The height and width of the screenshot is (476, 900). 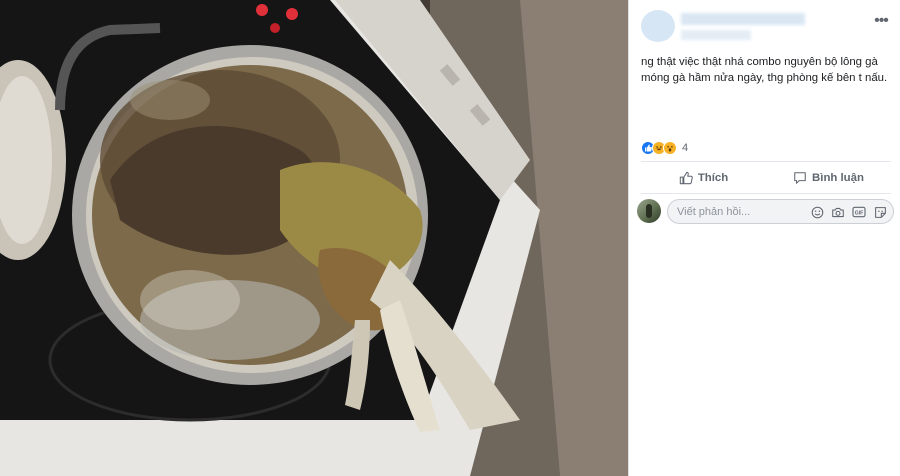 What do you see at coordinates (766, 27) in the screenshot?
I see `post-header: •••` at bounding box center [766, 27].